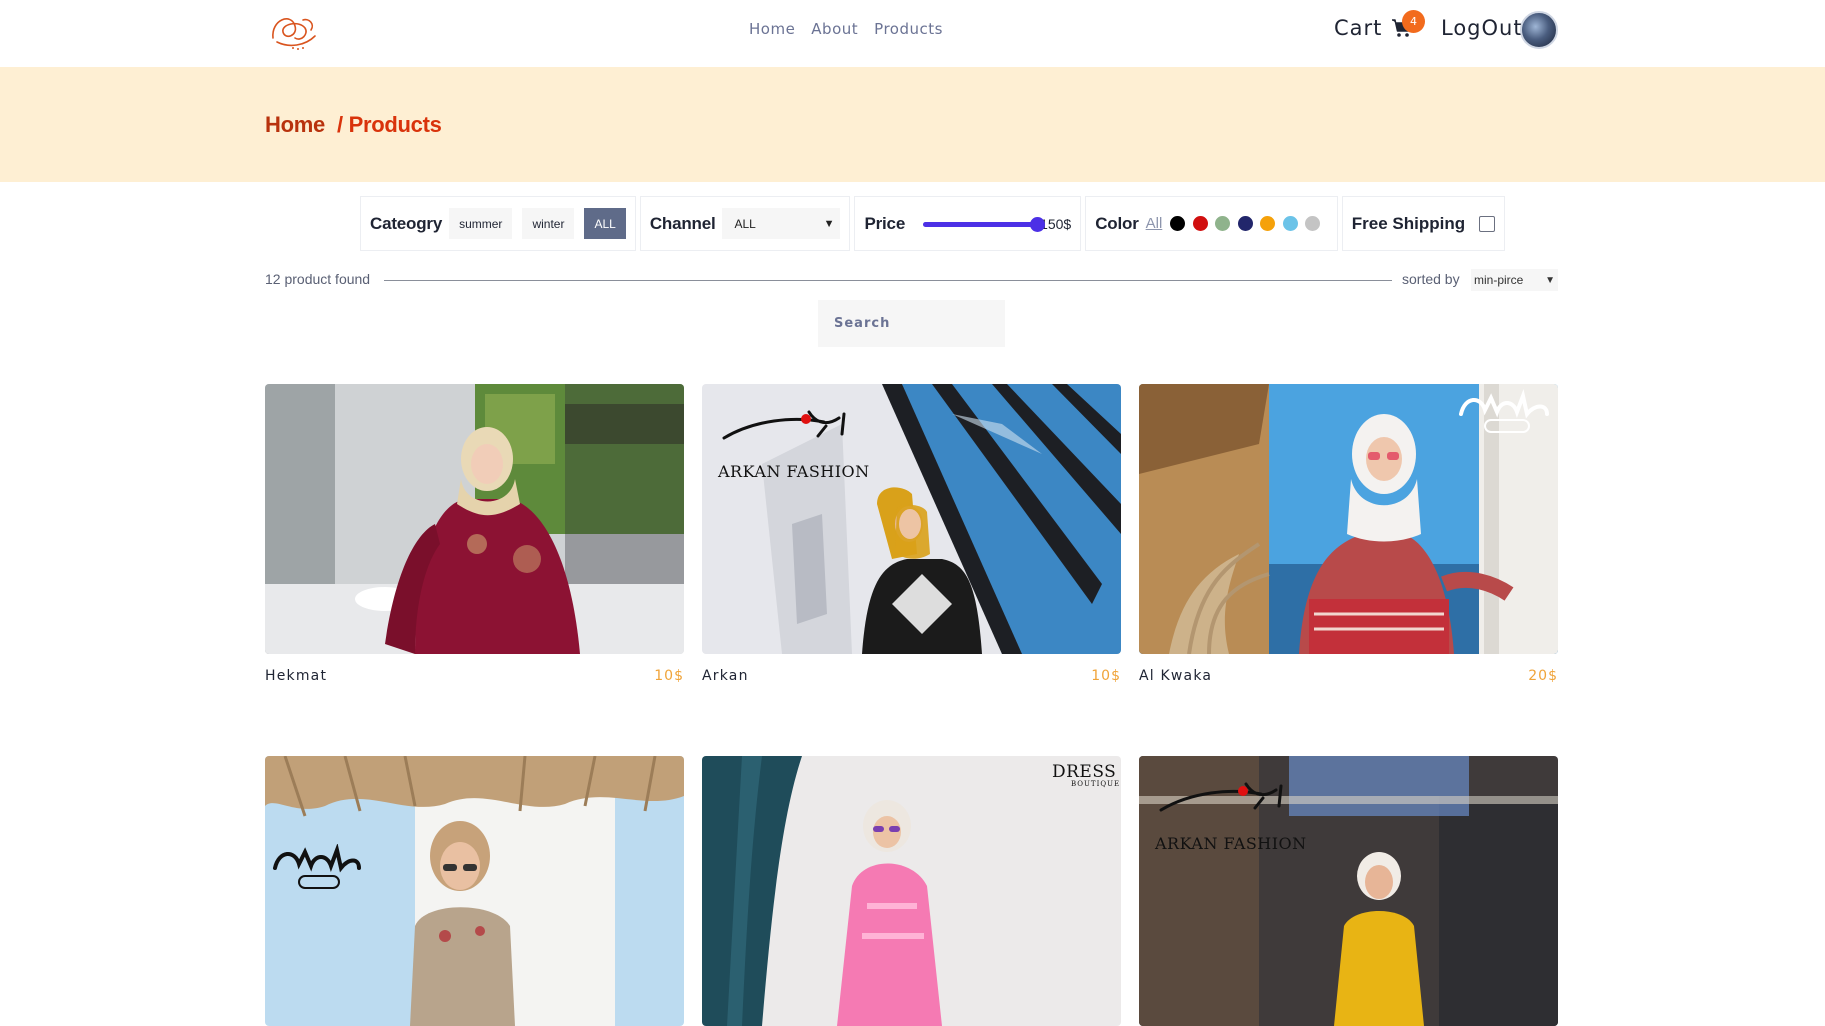  Describe the element at coordinates (834, 29) in the screenshot. I see `nav-about-link: About` at that location.